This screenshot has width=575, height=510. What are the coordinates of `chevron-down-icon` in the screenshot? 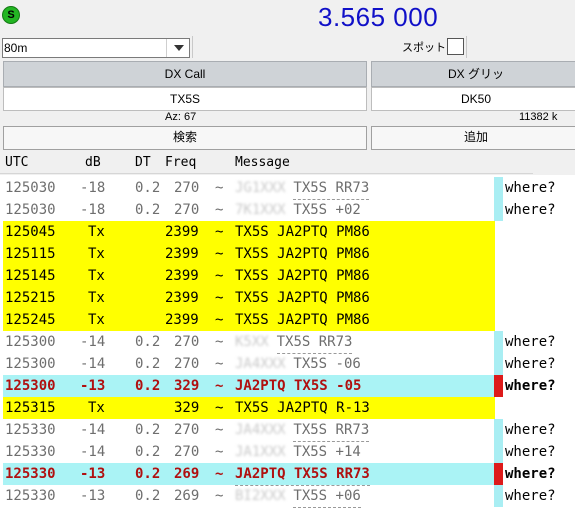 It's located at (177, 48).